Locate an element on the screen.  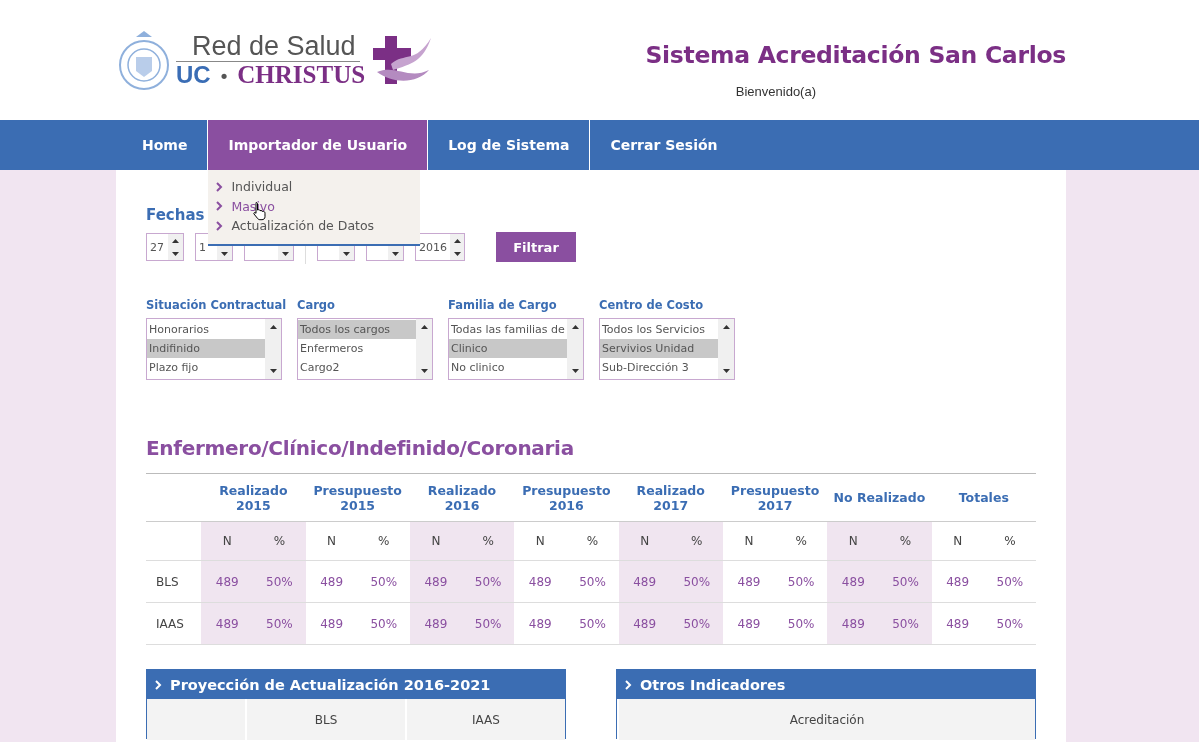
list-option: Indifinido is located at coordinates (206, 348).